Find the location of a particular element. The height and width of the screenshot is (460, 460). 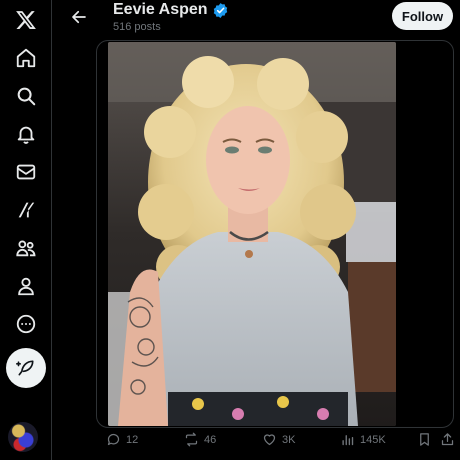

profile-name: Eevie Aspen is located at coordinates (160, 9).